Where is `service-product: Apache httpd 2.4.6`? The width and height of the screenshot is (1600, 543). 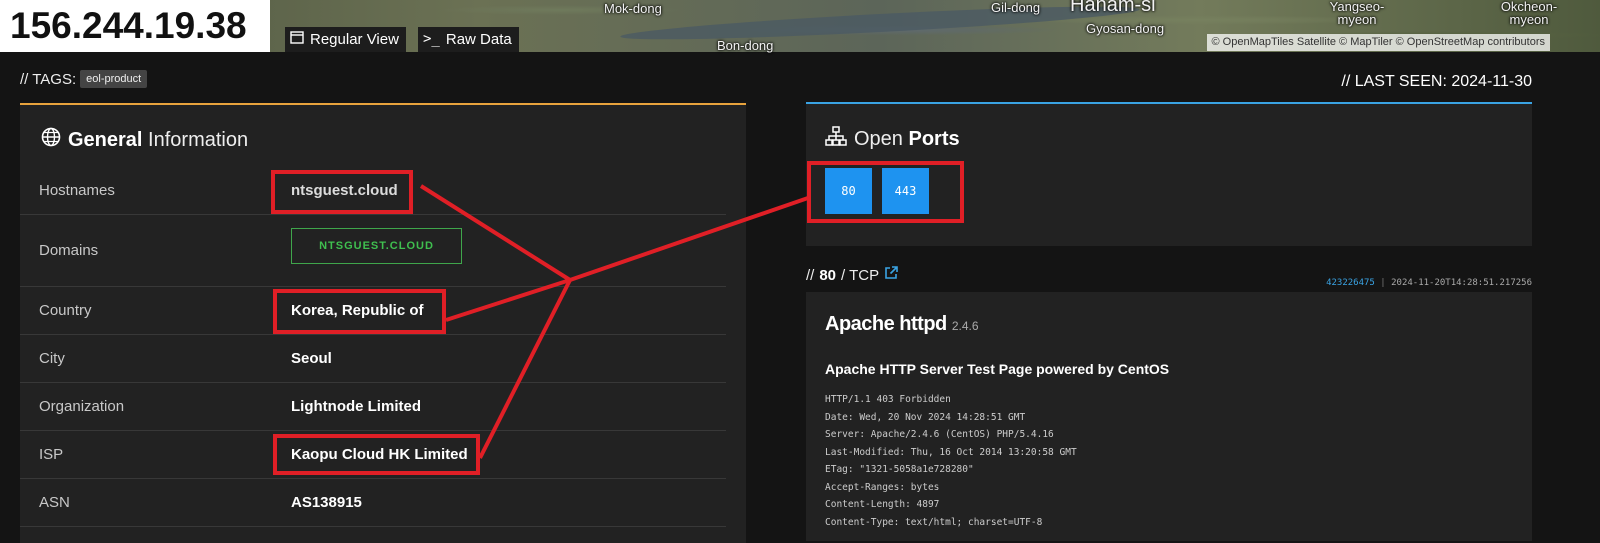 service-product: Apache httpd 2.4.6 is located at coordinates (902, 324).